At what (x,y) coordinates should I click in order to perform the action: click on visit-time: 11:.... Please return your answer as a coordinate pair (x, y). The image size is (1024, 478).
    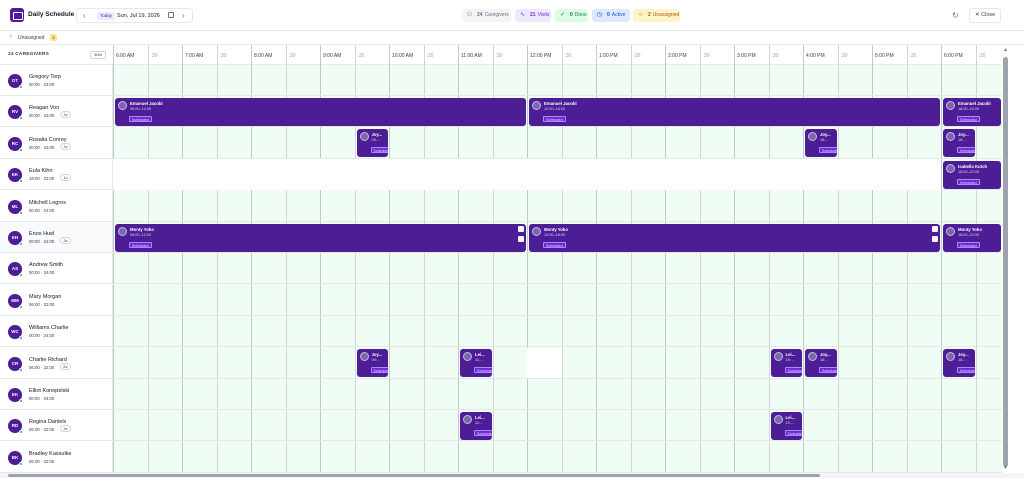
    Looking at the image, I should click on (479, 422).